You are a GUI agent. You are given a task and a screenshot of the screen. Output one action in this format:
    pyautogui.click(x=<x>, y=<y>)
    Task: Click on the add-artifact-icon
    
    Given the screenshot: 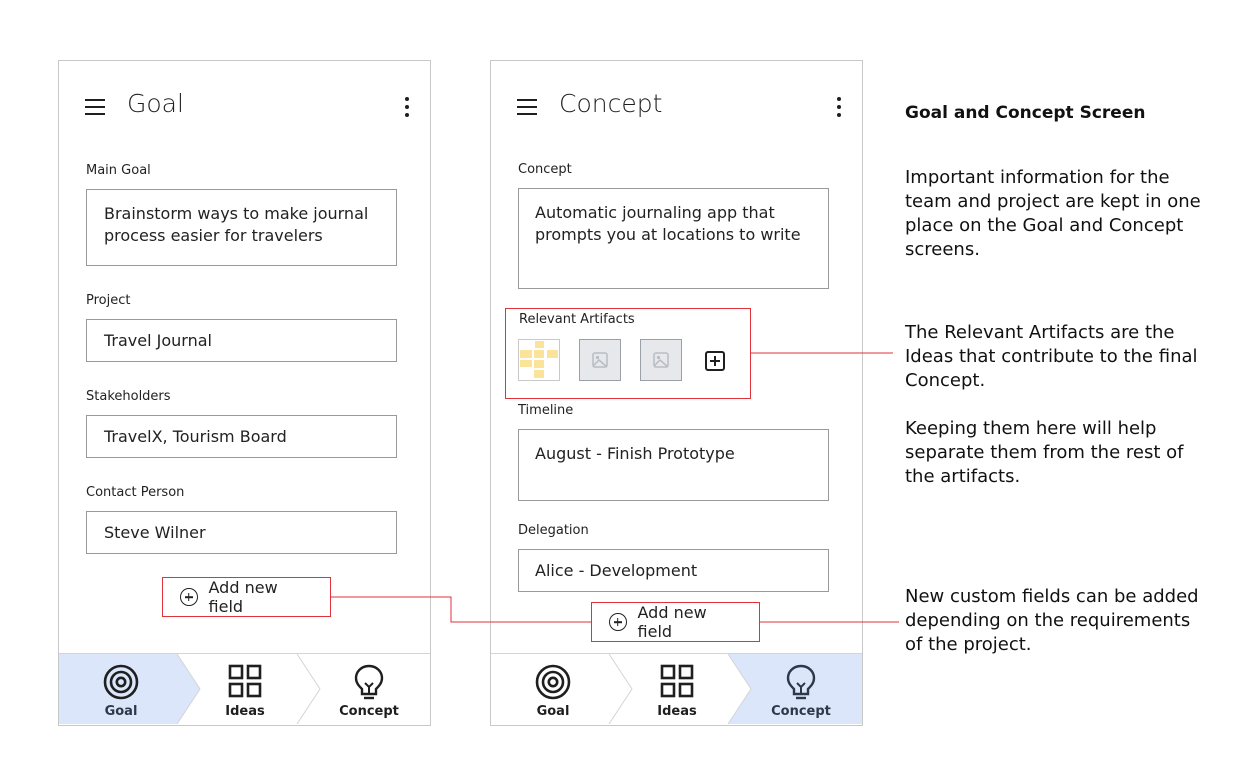 What is the action you would take?
    pyautogui.click(x=715, y=361)
    